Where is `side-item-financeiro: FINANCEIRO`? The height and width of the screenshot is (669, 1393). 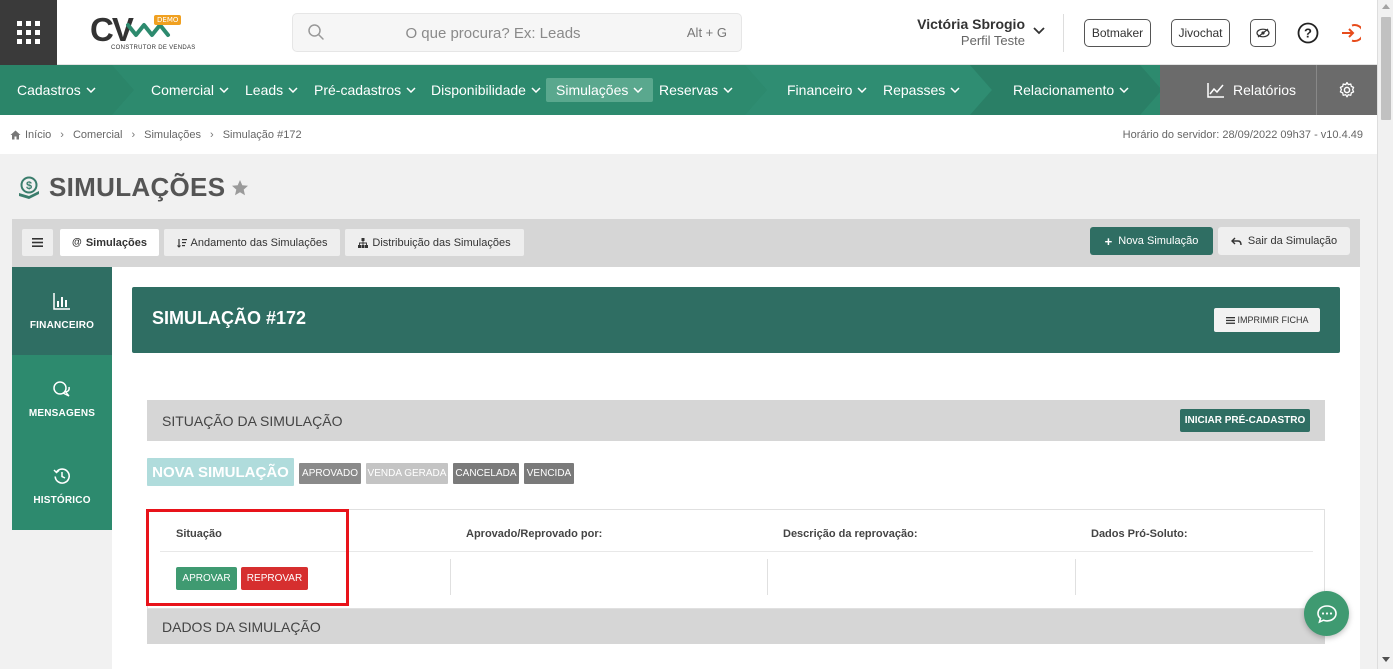
side-item-financeiro: FINANCEIRO is located at coordinates (62, 311).